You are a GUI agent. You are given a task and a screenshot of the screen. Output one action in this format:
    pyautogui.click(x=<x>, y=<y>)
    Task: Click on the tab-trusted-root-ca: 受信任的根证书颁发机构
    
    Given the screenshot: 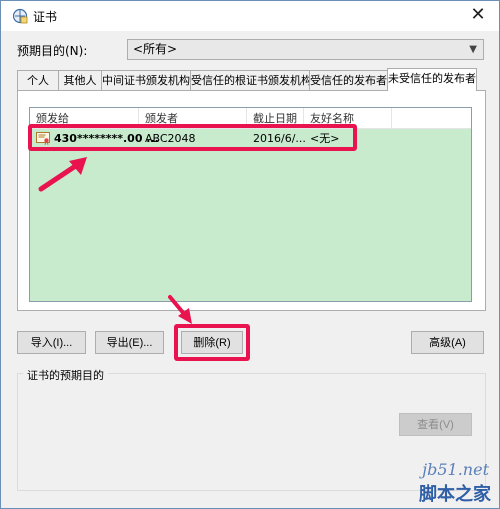 What is the action you would take?
    pyautogui.click(x=250, y=80)
    